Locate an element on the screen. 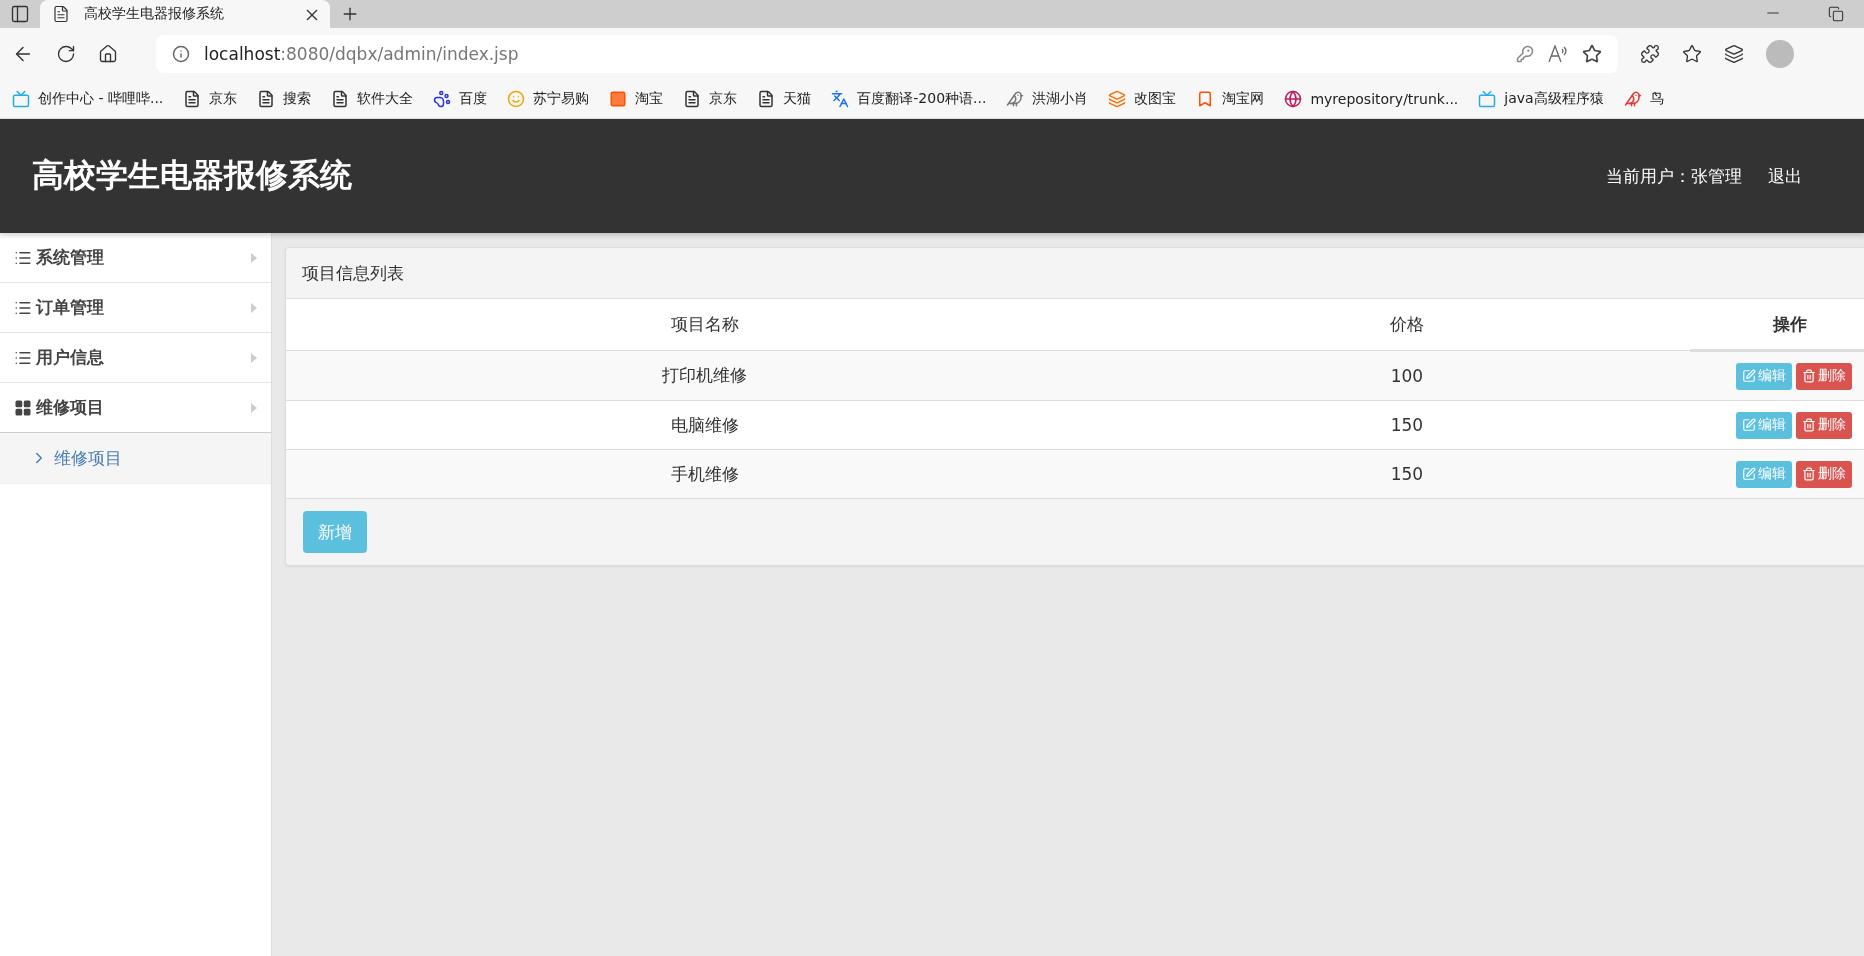  browser-tab: 高校学生电器报修系统 is located at coordinates (185, 14).